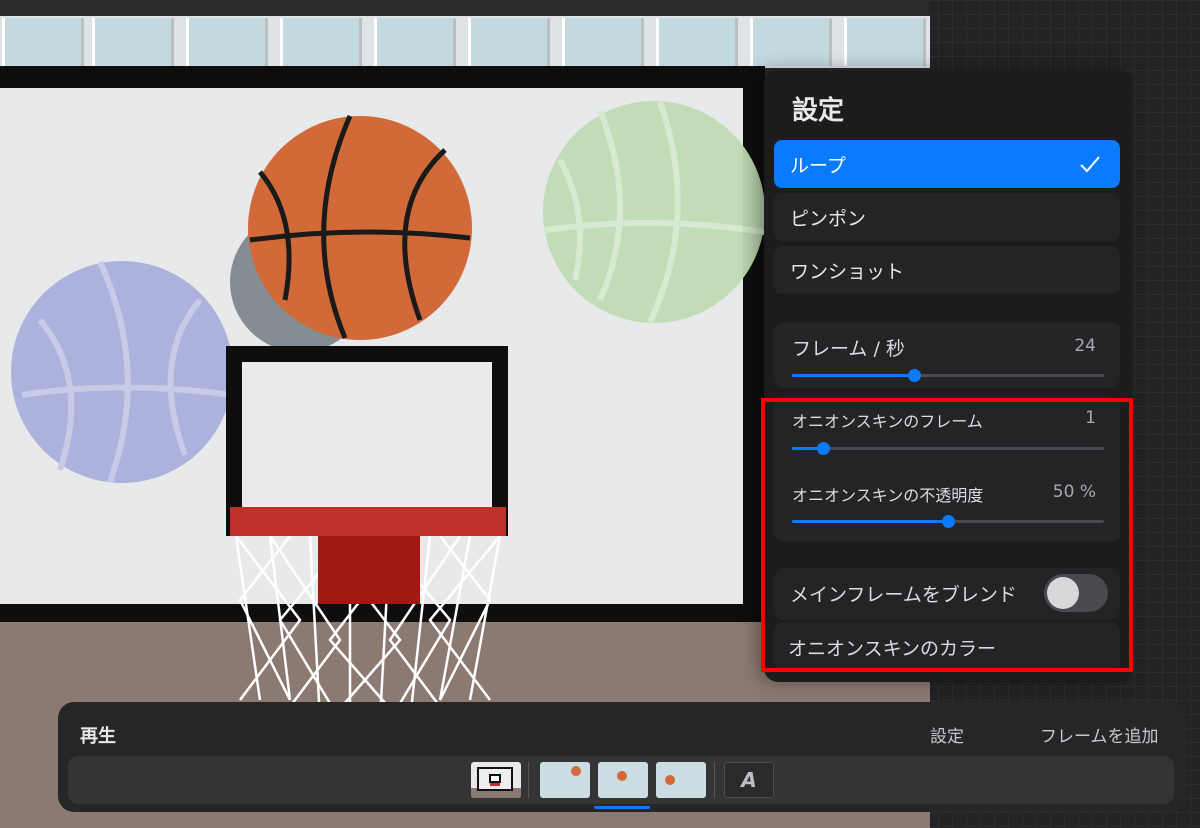 This screenshot has height=828, width=1200. Describe the element at coordinates (824, 448) in the screenshot. I see `onion-frames-slider-knob` at that location.